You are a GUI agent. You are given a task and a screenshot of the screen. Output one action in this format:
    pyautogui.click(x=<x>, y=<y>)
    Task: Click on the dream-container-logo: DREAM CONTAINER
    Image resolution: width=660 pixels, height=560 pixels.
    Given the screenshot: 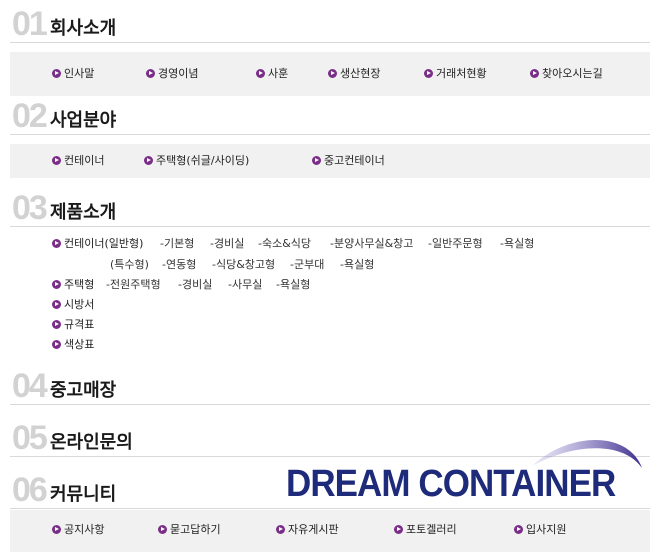 What is the action you would take?
    pyautogui.click(x=471, y=472)
    